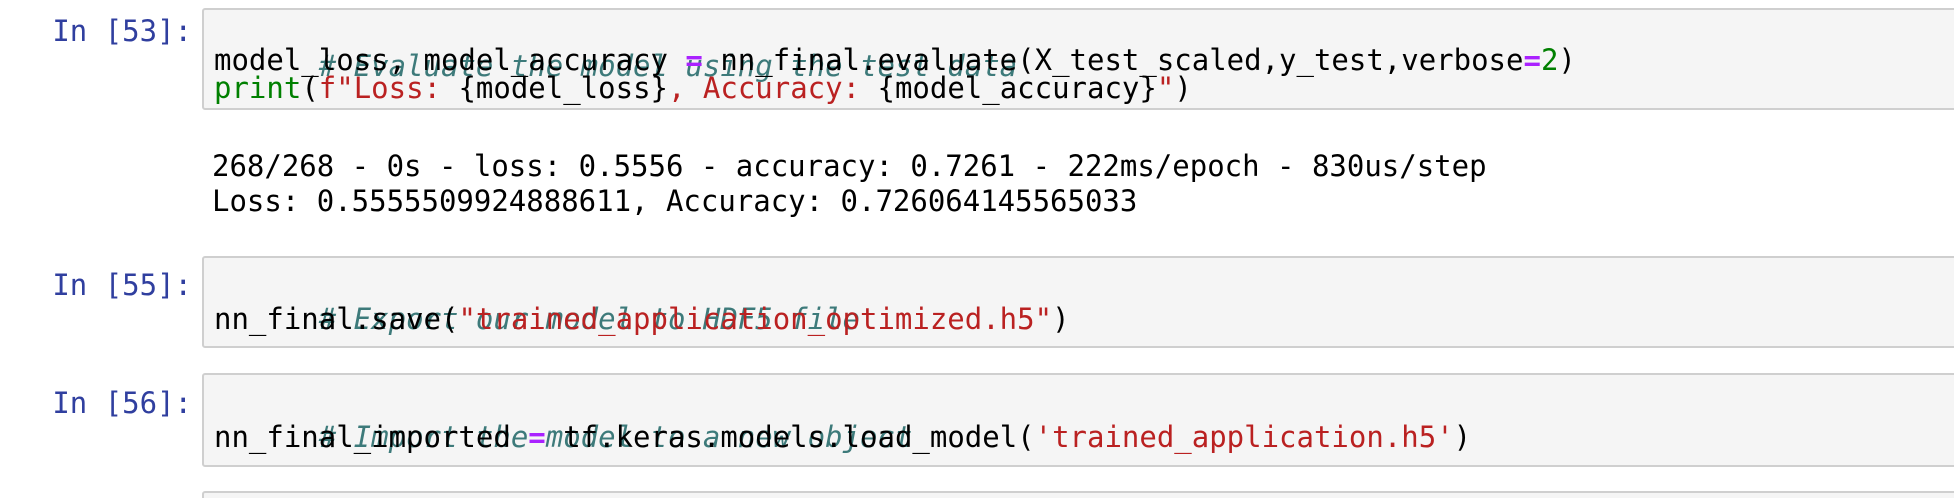 Image resolution: width=1954 pixels, height=498 pixels. What do you see at coordinates (790, 437) in the screenshot?
I see `code-token: tf.keras.models.load_model(` at bounding box center [790, 437].